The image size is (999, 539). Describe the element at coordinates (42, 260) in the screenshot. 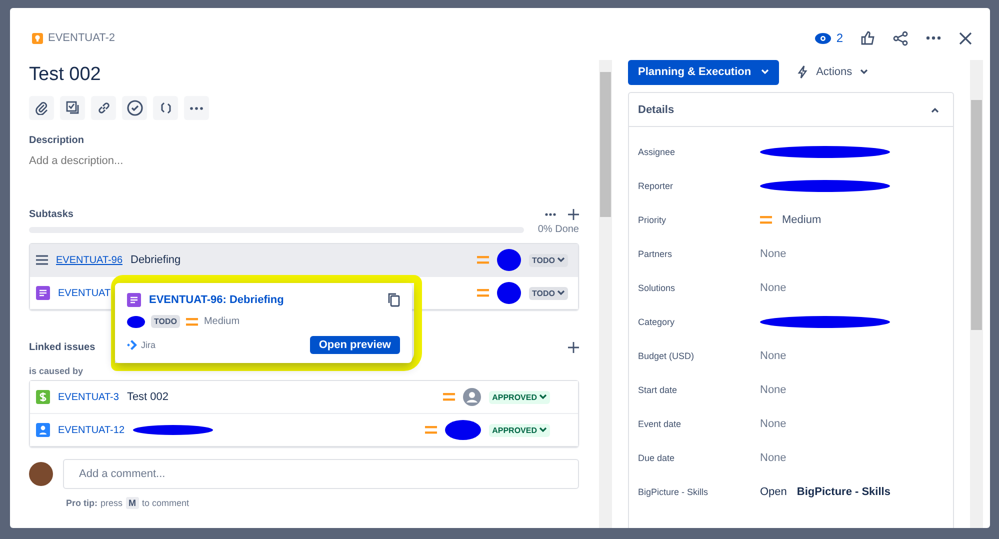

I see `lines-icon` at that location.